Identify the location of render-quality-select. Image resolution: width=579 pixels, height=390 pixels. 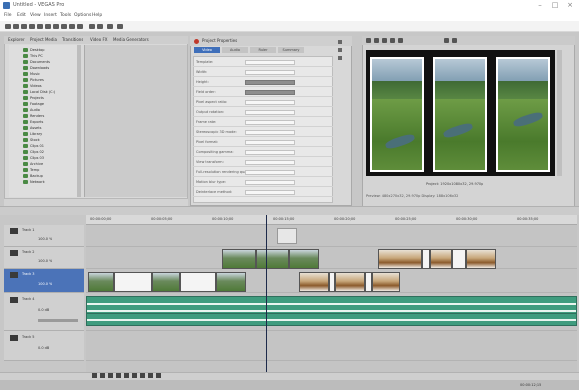
(270, 172).